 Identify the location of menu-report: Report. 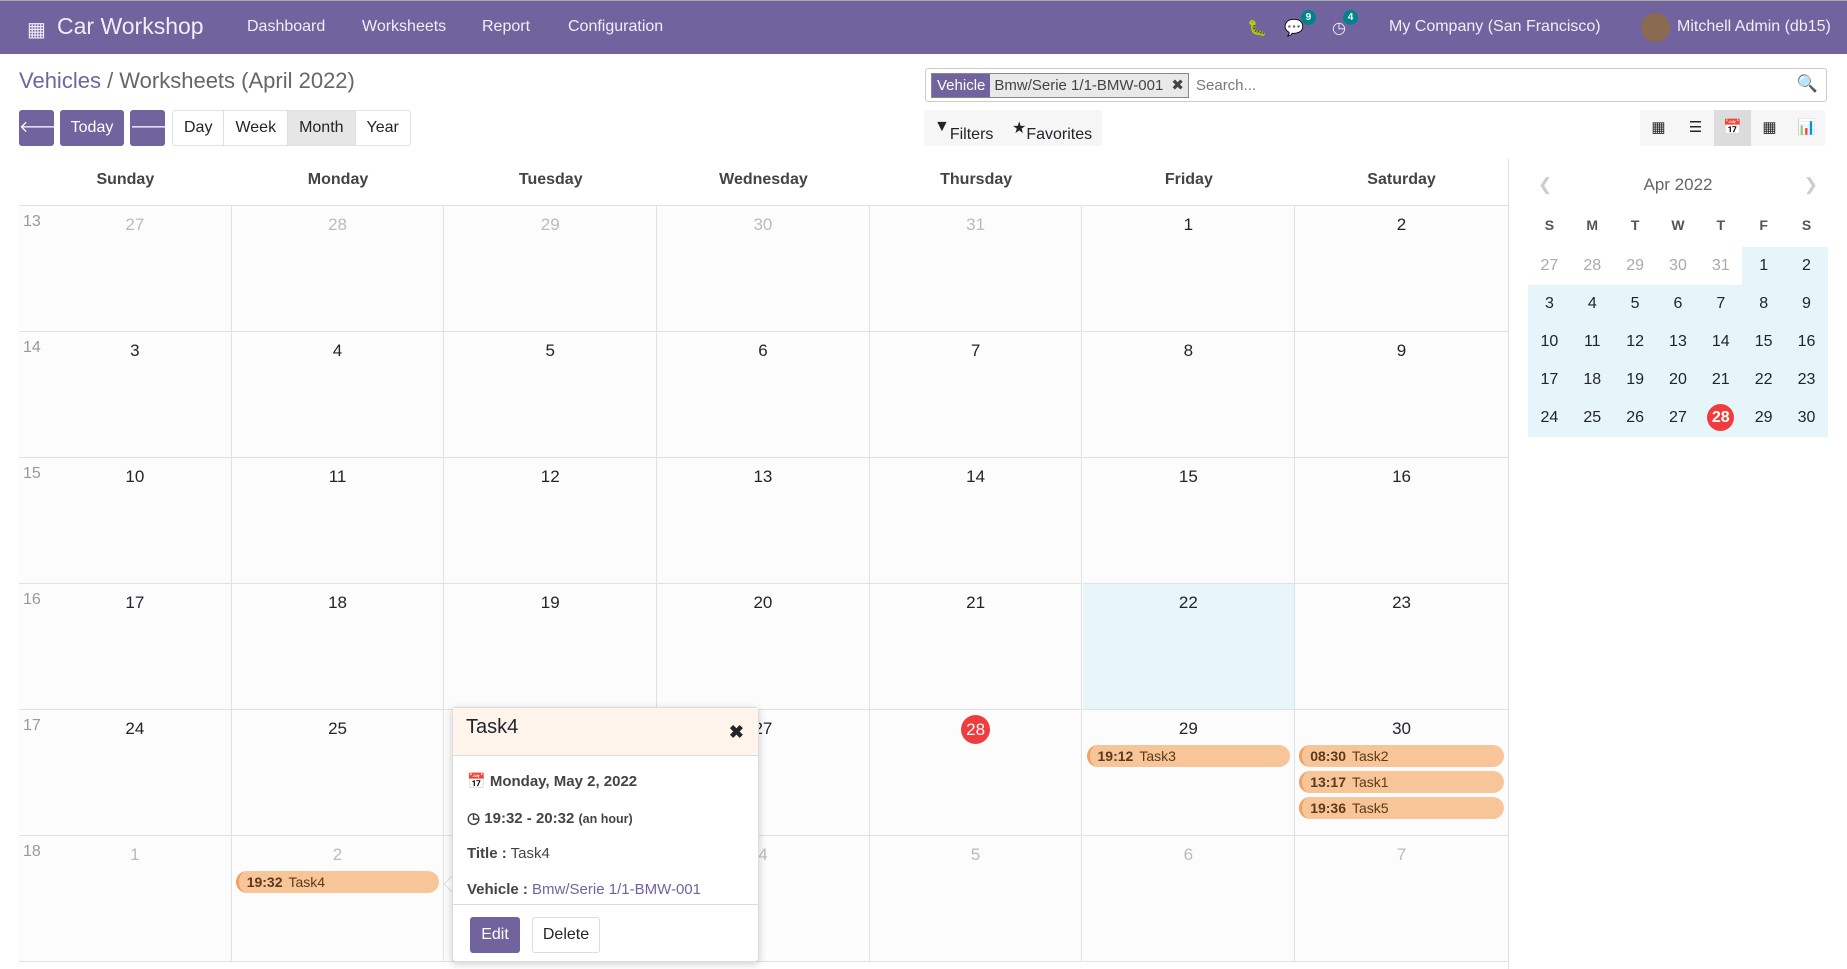
(506, 27).